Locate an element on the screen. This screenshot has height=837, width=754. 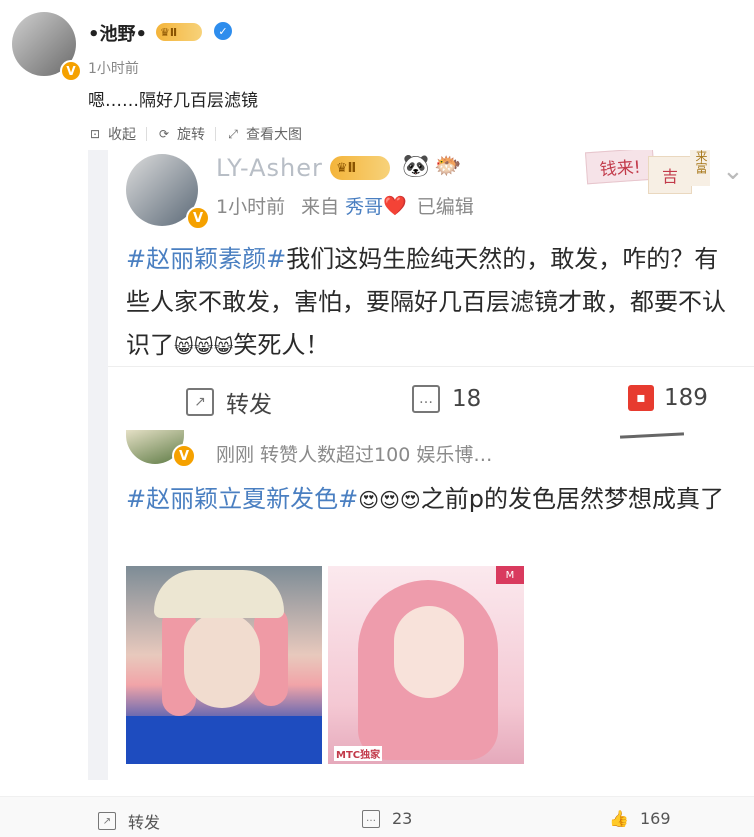
repost-label: 转发 is located at coordinates (144, 822).